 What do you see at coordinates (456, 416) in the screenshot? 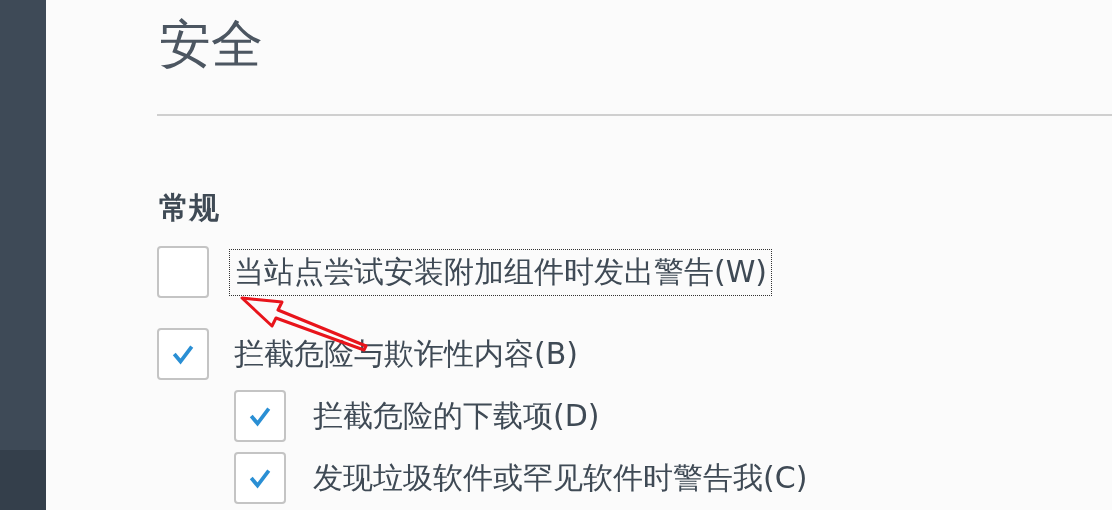
I see `checkbox-label: 拦截危险的下载项(D)` at bounding box center [456, 416].